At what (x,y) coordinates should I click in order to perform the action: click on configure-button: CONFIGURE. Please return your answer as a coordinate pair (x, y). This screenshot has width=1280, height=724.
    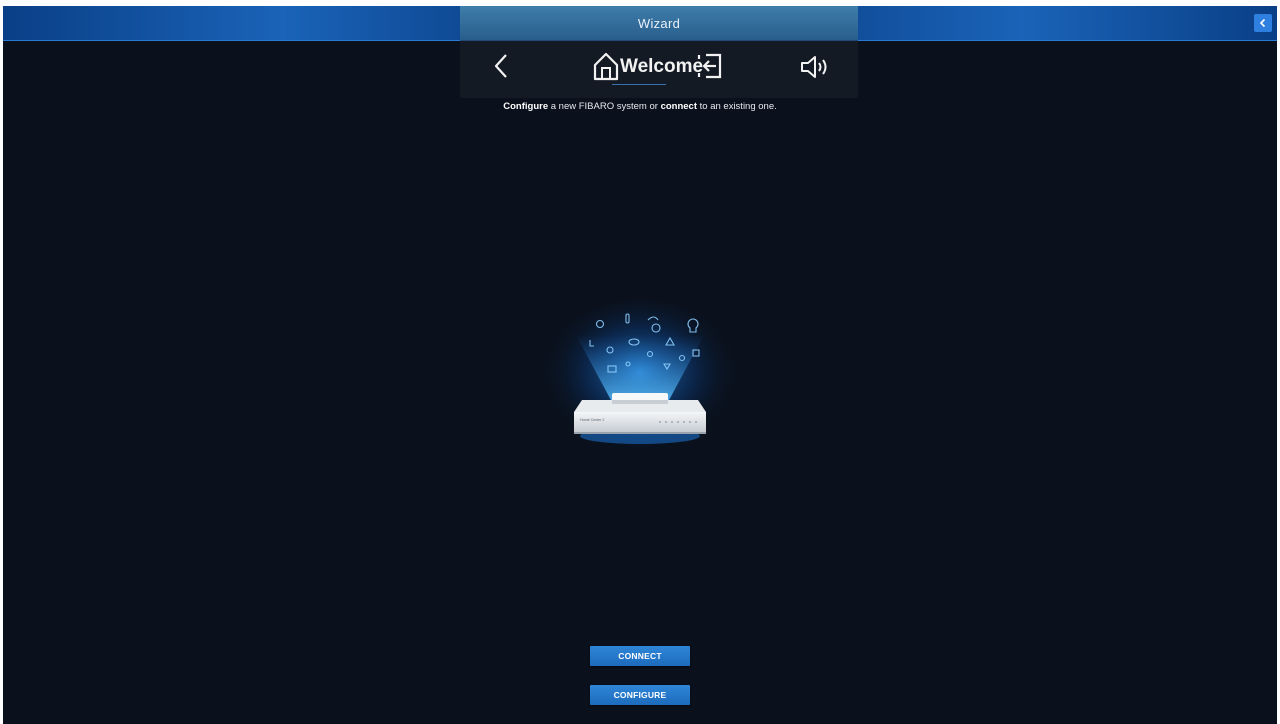
    Looking at the image, I should click on (640, 695).